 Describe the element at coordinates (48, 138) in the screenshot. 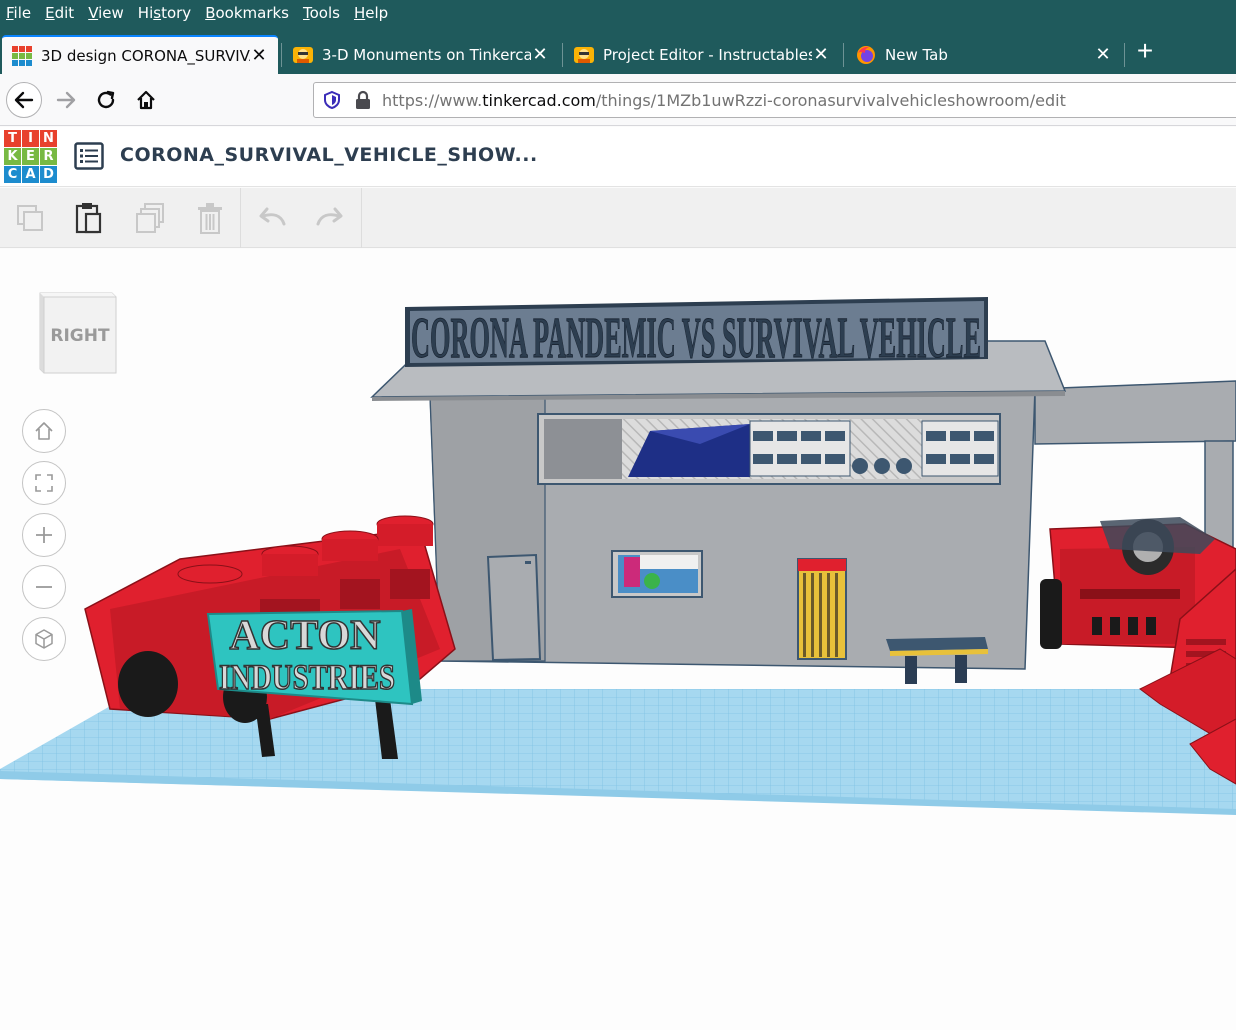

I see `logo-letter: N` at that location.